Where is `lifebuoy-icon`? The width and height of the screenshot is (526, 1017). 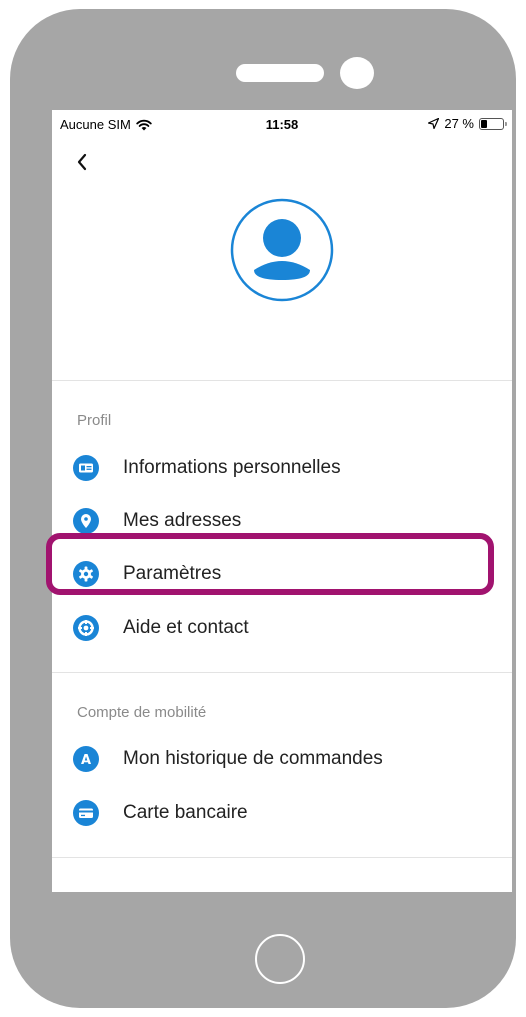 lifebuoy-icon is located at coordinates (86, 628).